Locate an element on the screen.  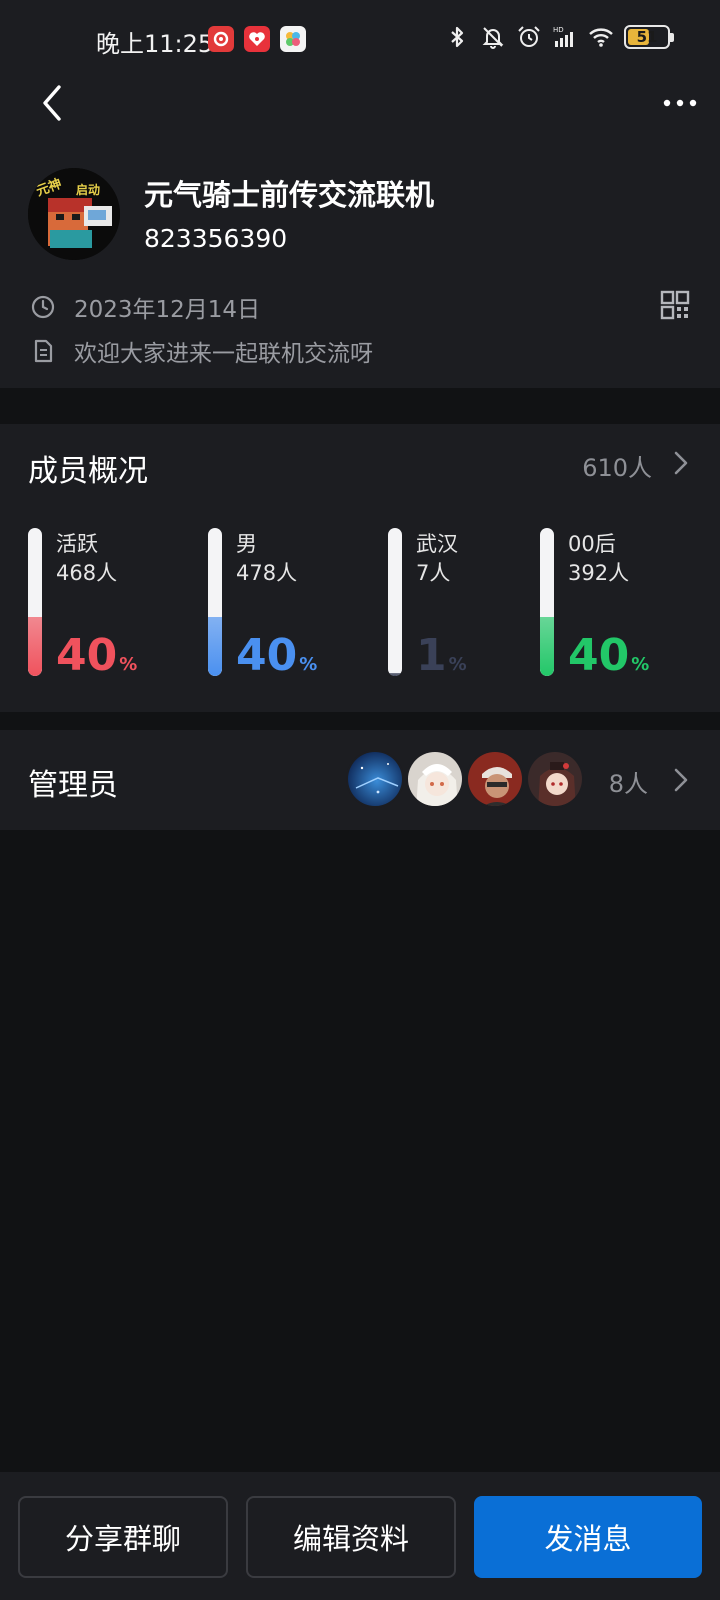
svg-text: HD is located at coordinates (558, 30).